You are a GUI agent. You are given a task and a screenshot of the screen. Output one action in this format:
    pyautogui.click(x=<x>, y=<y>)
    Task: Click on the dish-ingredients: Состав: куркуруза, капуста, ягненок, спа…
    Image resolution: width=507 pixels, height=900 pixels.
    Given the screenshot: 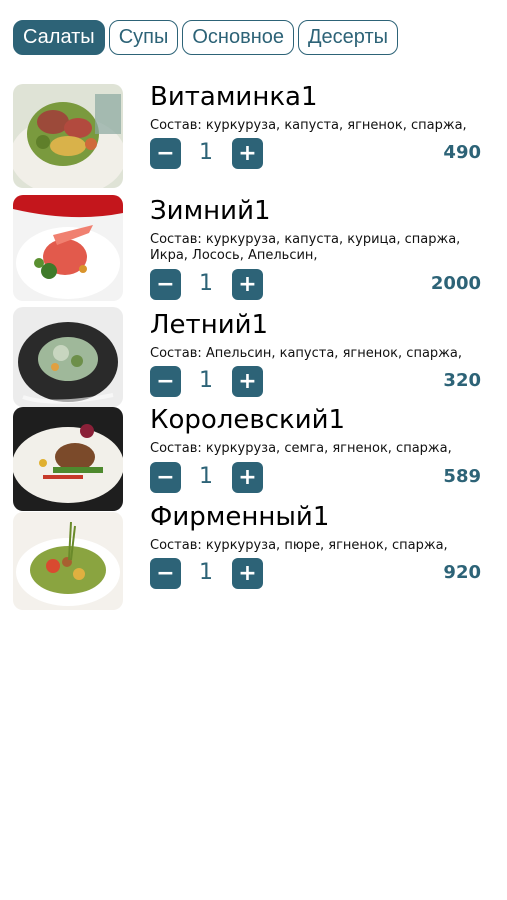 What is the action you would take?
    pyautogui.click(x=308, y=125)
    